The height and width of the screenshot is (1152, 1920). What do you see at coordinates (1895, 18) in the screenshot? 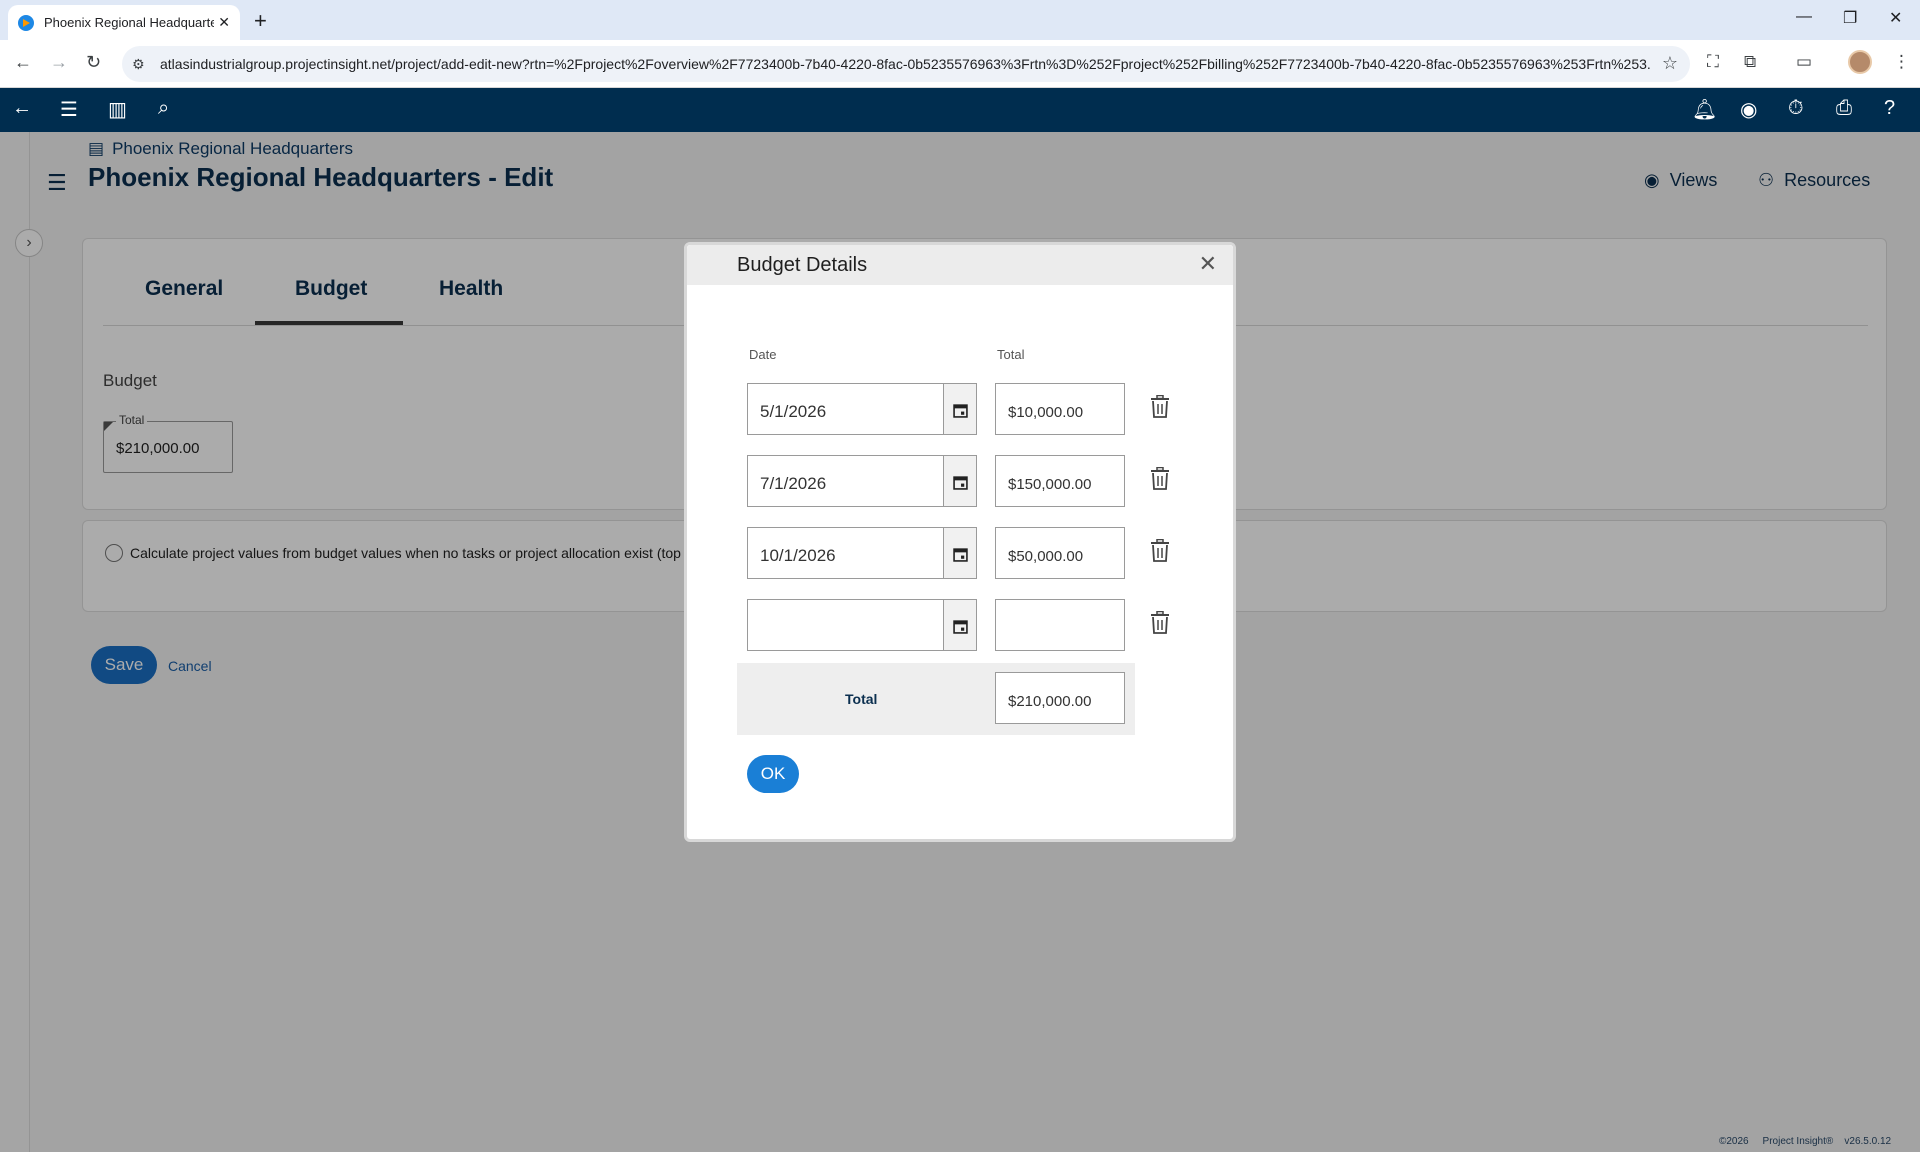
I see `close-window-icon: ✕` at bounding box center [1895, 18].